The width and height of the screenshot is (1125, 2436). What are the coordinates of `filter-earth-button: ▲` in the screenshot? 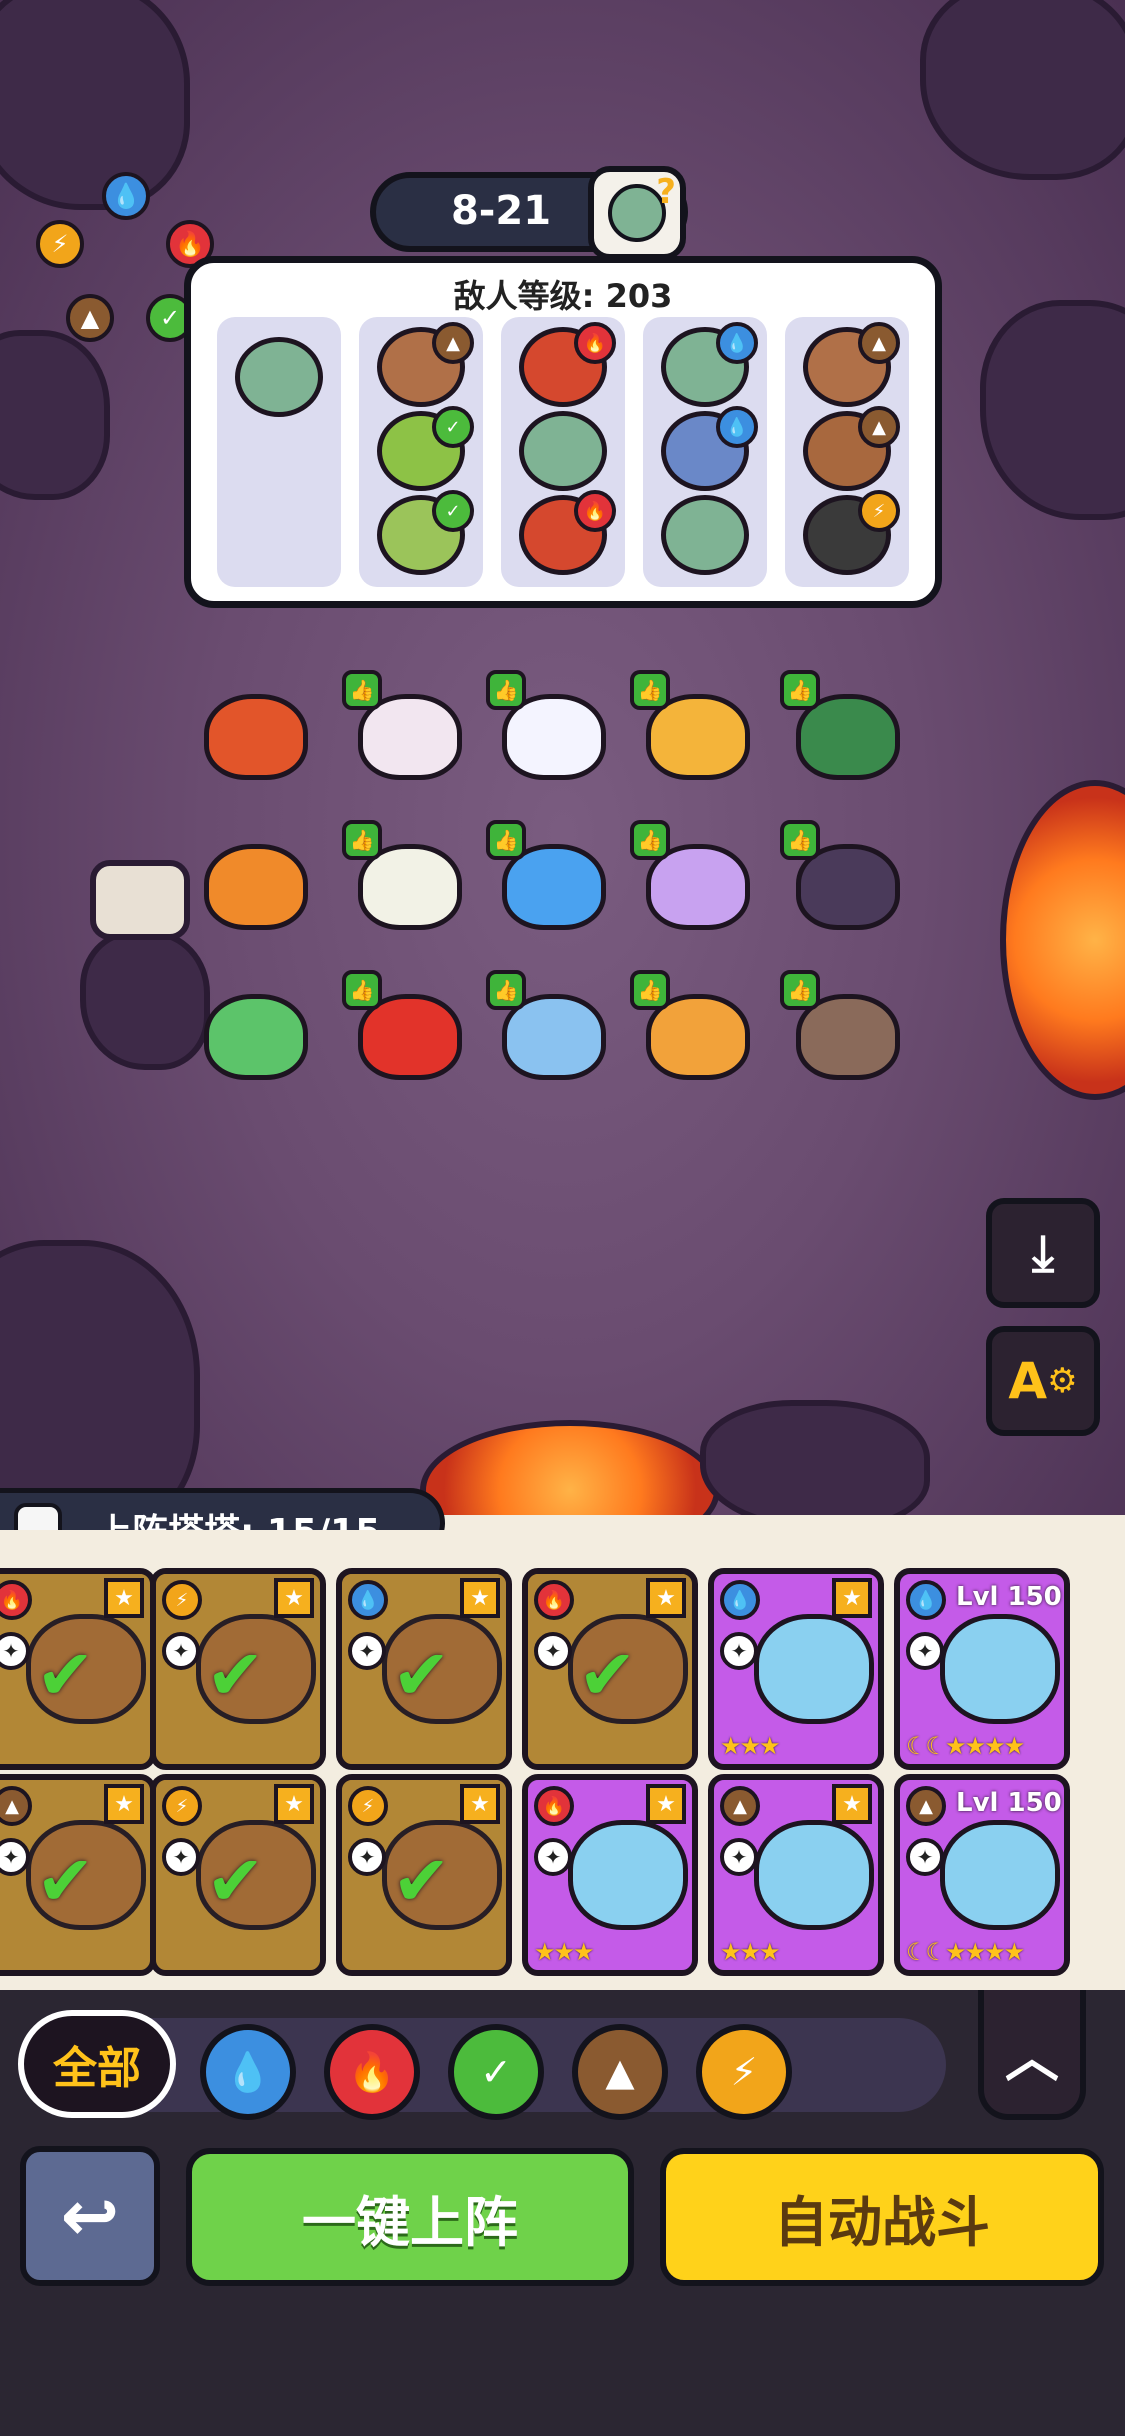 It's located at (620, 2072).